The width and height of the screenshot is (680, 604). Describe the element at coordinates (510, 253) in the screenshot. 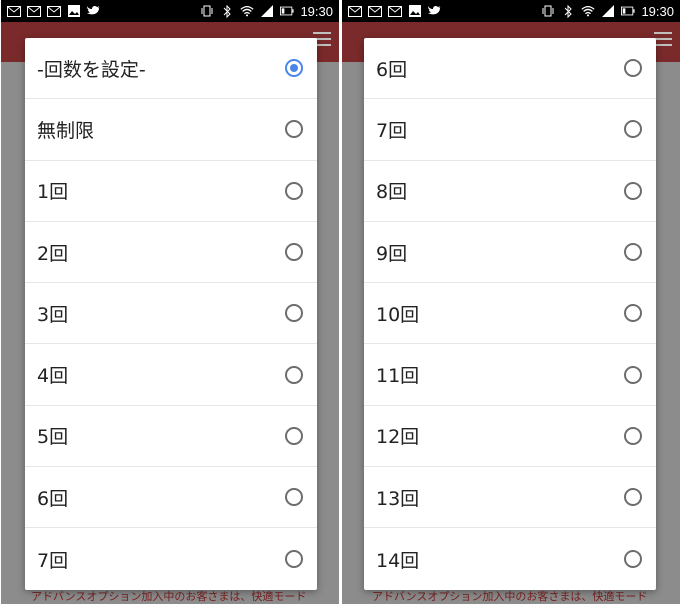

I see `option-row: 9回` at that location.